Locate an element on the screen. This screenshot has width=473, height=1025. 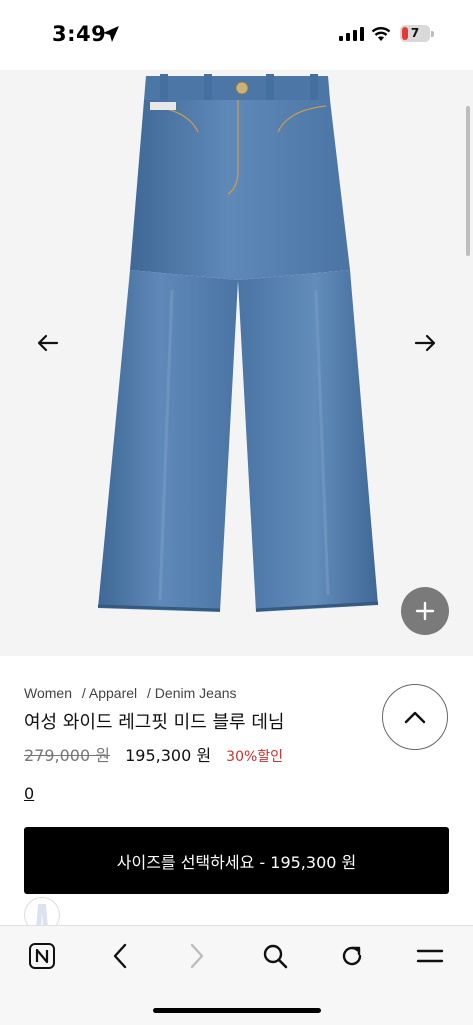
naver-home-icon is located at coordinates (42, 956).